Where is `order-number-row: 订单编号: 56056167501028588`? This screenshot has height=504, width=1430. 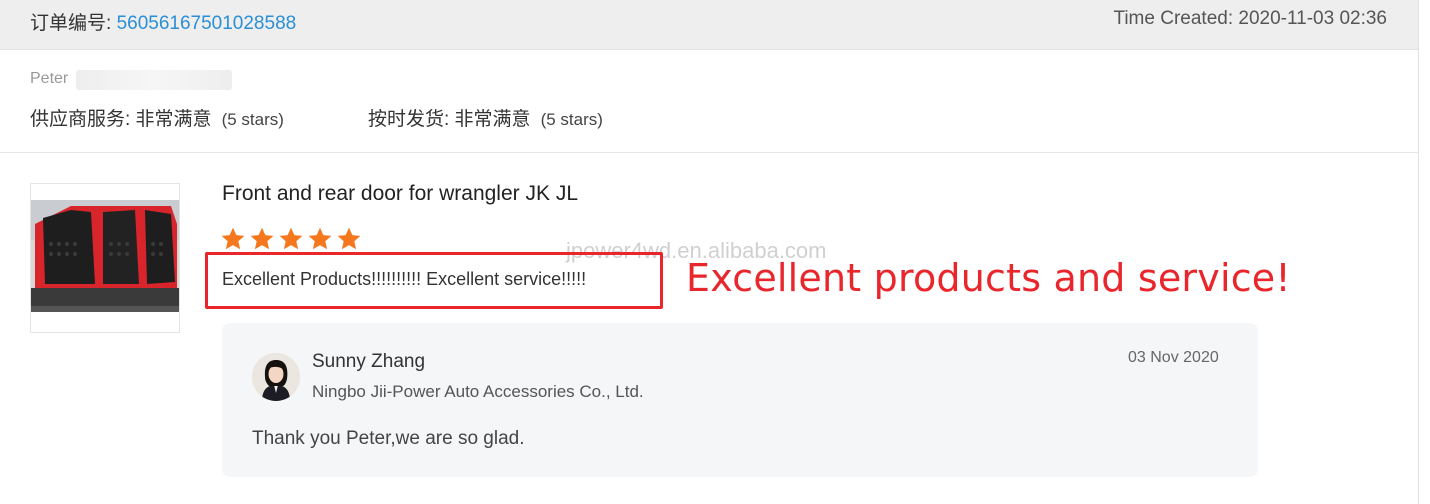
order-number-row: 订单编号: 56056167501028588 is located at coordinates (163, 21).